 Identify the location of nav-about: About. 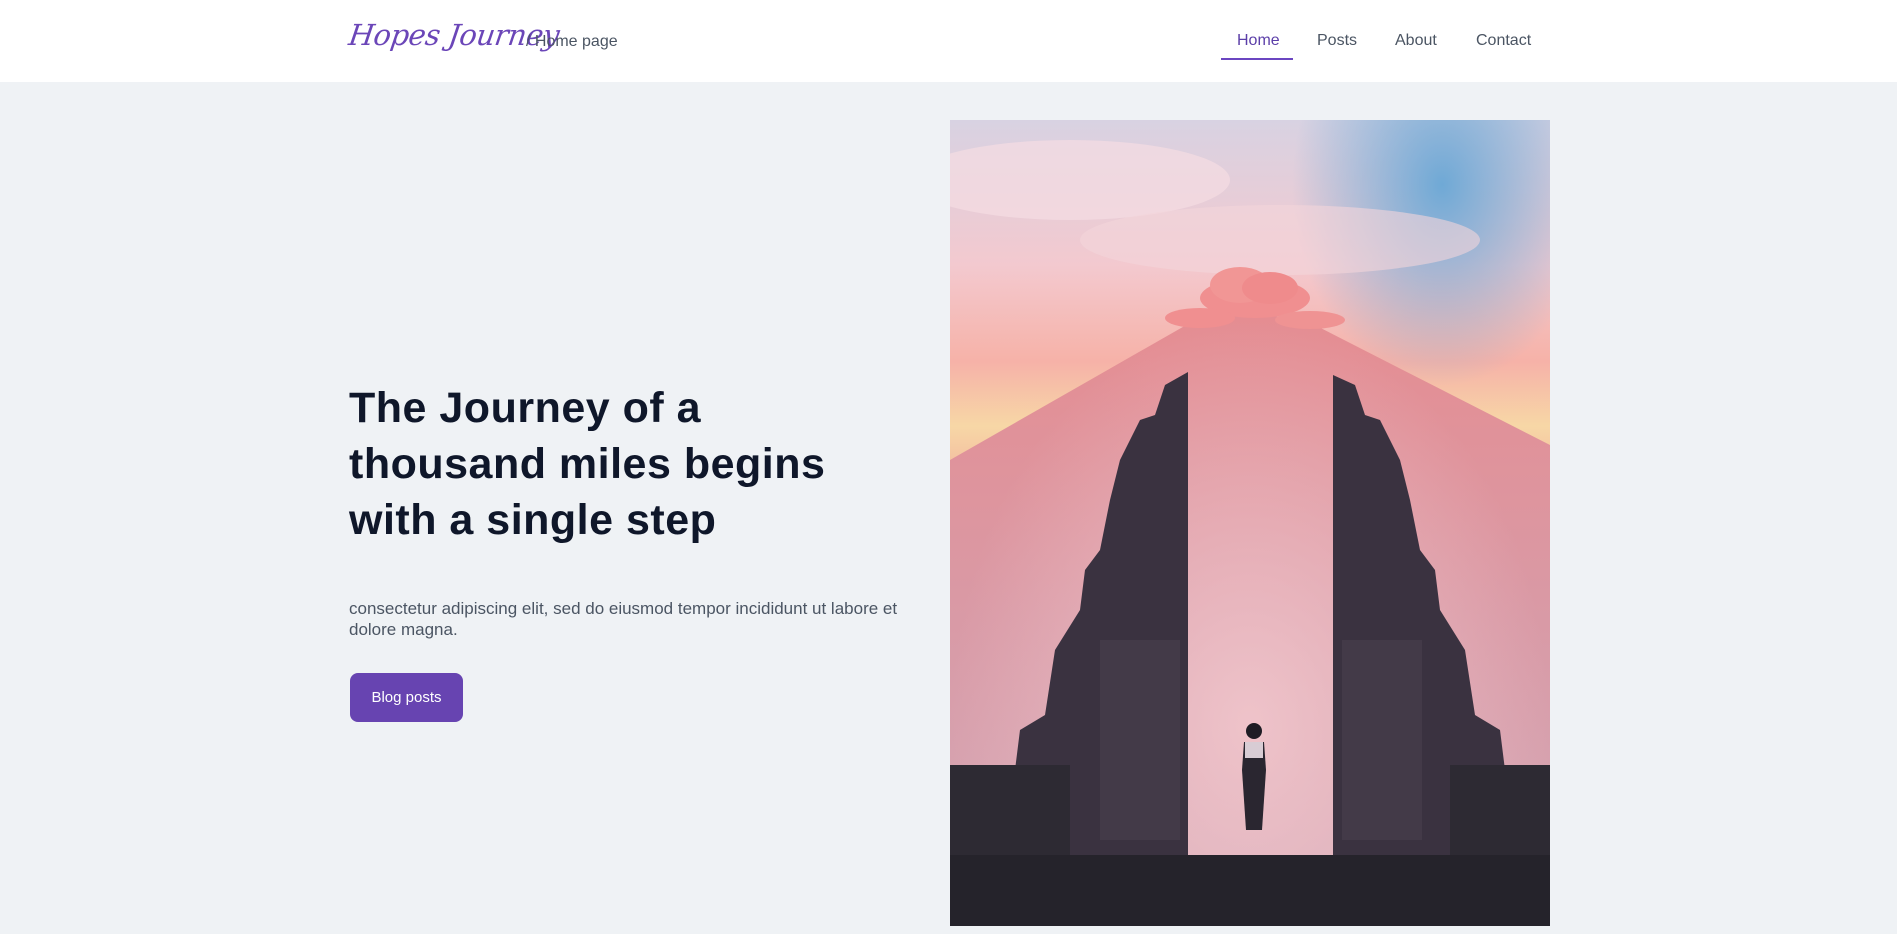
(1416, 41).